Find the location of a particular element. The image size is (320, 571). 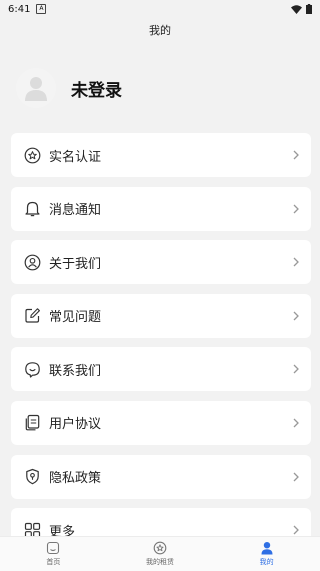

bottom-tab-bar: 首页 我的租赁 我的 is located at coordinates (160, 553).